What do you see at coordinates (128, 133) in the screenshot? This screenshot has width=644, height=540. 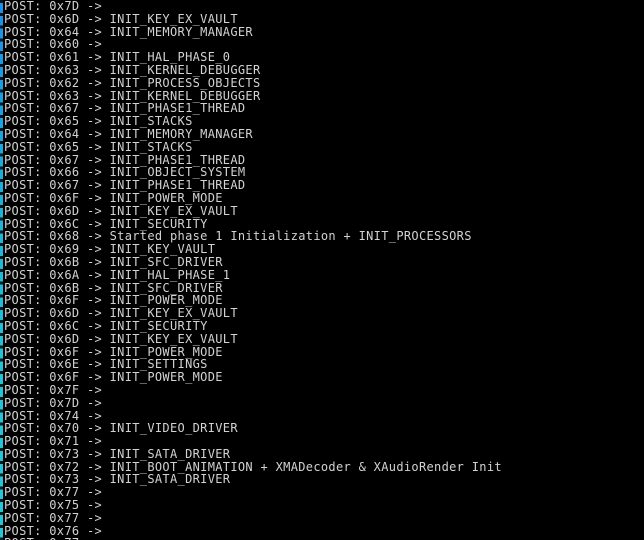 I see `log-line: POST: 0x64 -> INIT_MEMORY_MANAGER` at bounding box center [128, 133].